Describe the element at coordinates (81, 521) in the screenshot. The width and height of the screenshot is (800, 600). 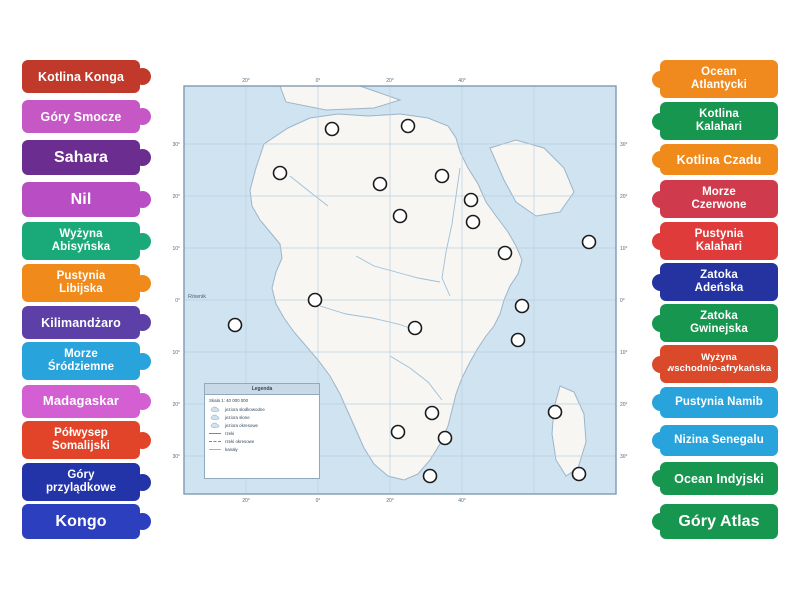
I see `label-pill: Kongo` at that location.